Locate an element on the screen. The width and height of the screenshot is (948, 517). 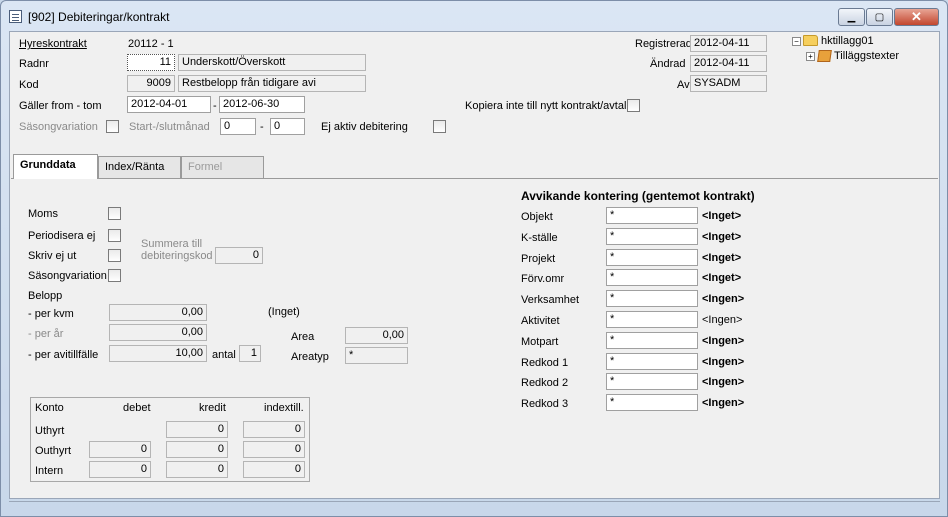
texts-icon is located at coordinates (824, 56).